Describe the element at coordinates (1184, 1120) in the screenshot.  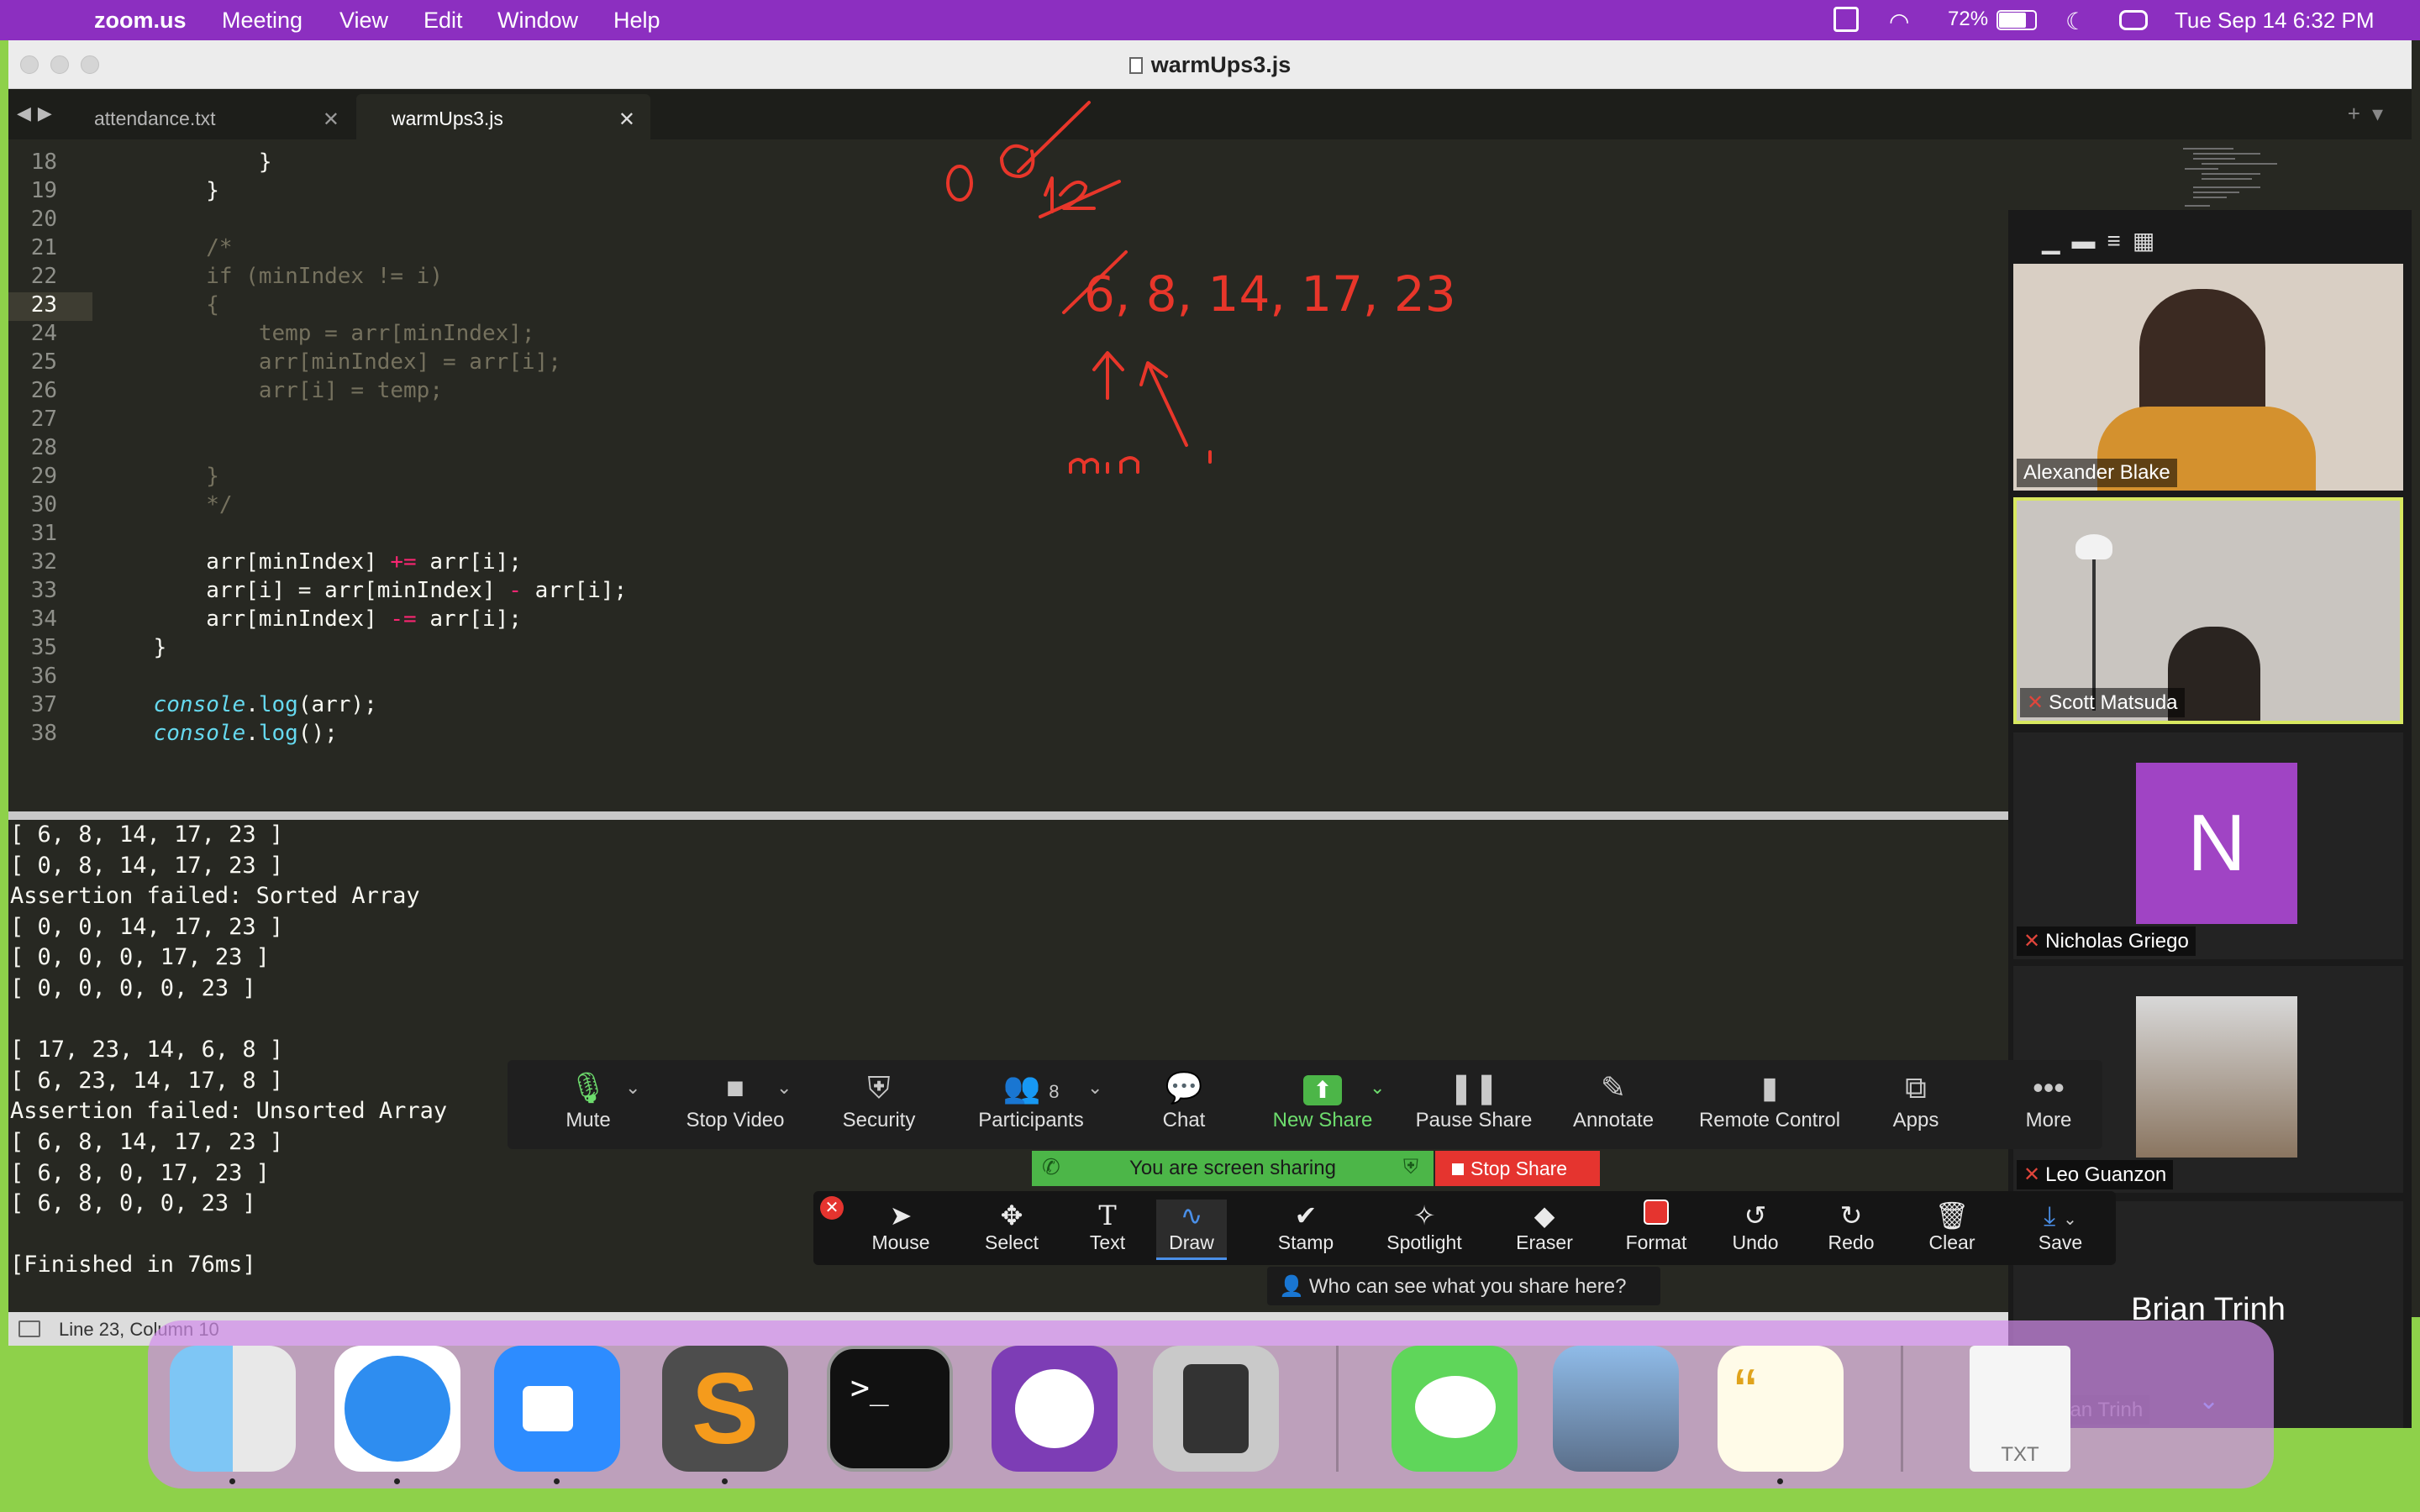
I see `button-label: Chat` at that location.